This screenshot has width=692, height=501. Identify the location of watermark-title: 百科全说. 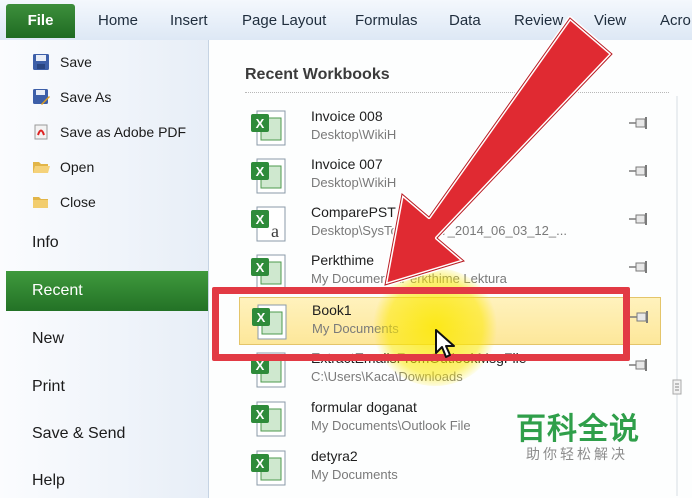
(578, 429).